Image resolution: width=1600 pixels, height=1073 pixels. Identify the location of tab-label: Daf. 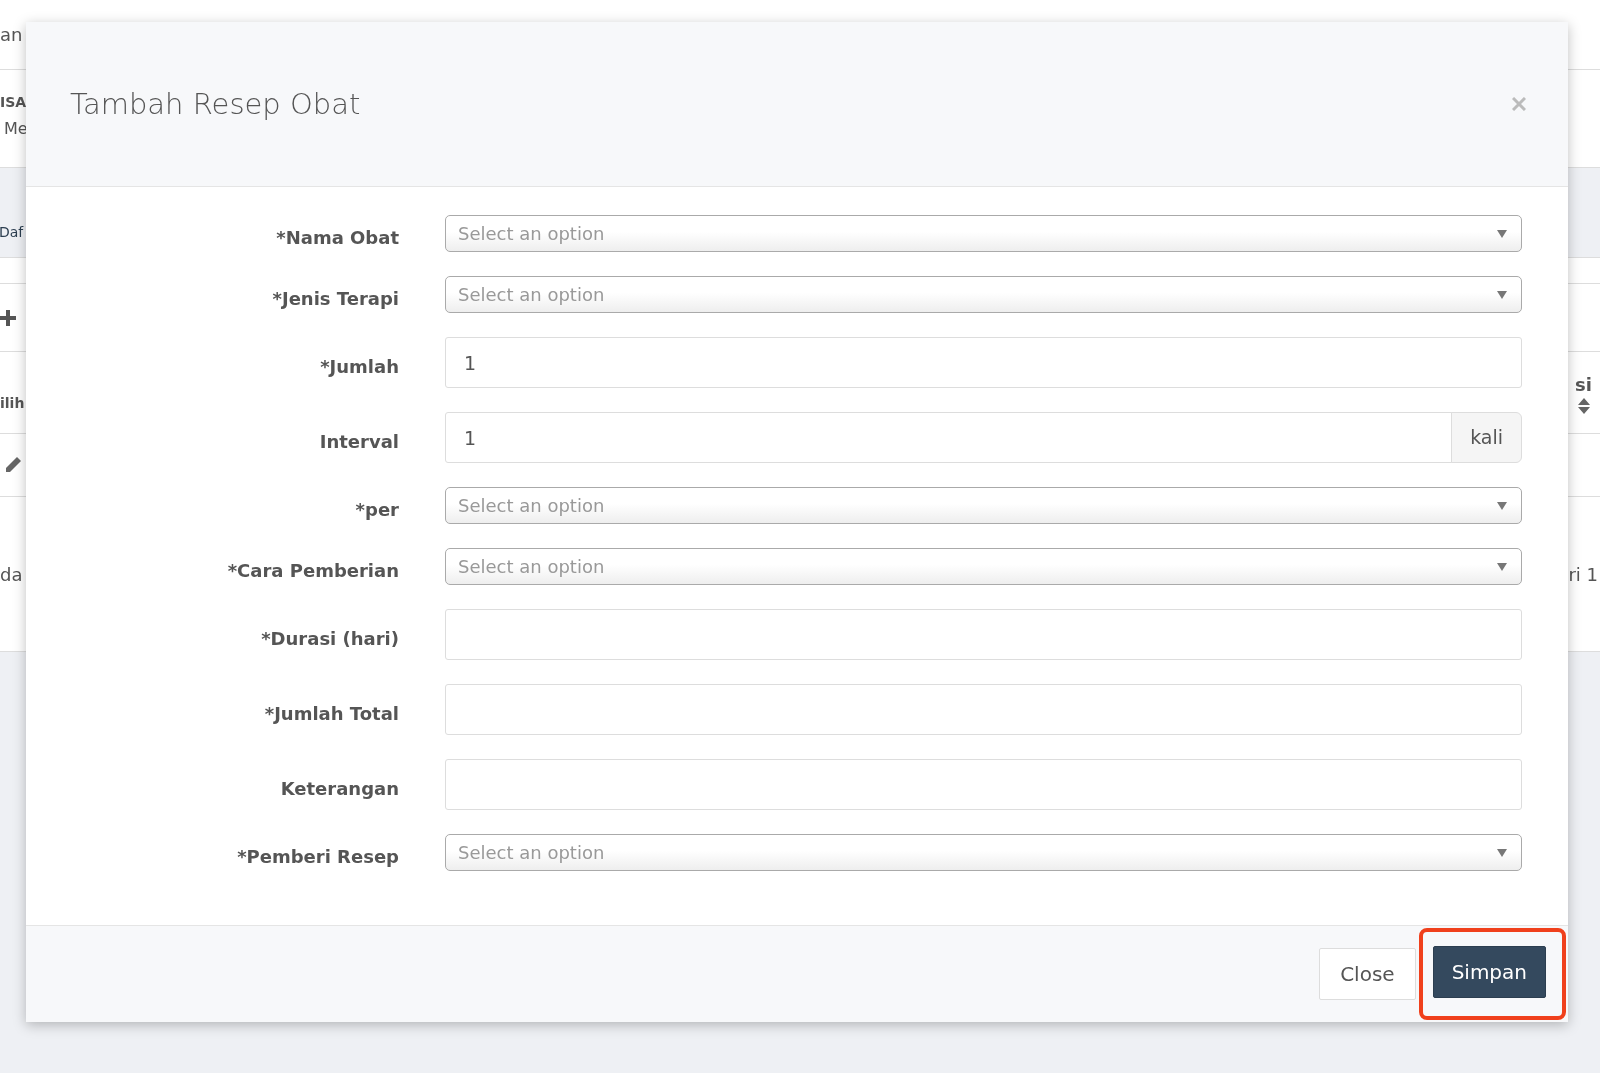
(12, 232).